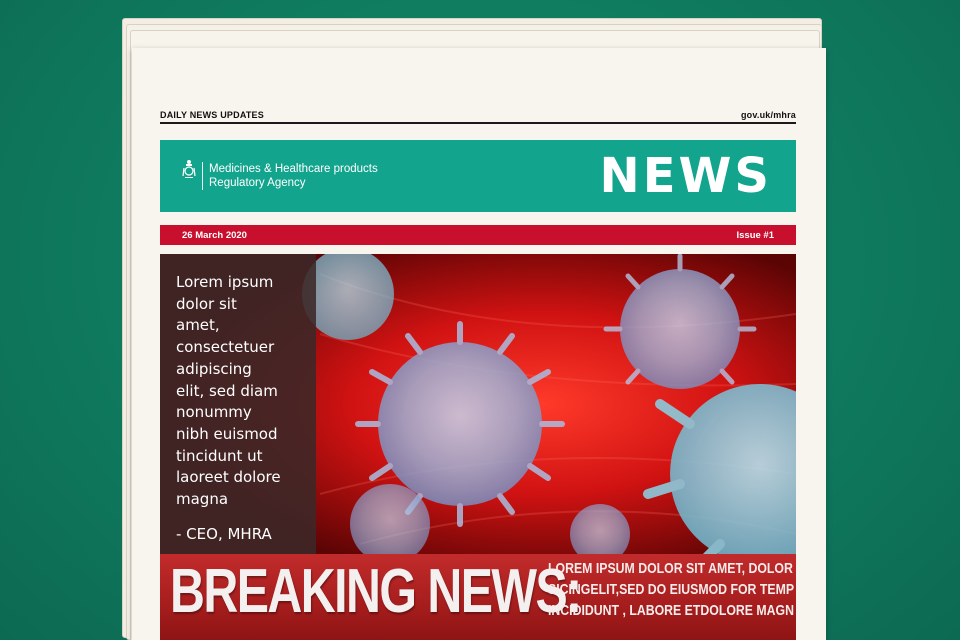  I want to click on ticker-line: INCIDIDUNT , LABORE ETDOLORE MAGNA ADD, so click(671, 610).